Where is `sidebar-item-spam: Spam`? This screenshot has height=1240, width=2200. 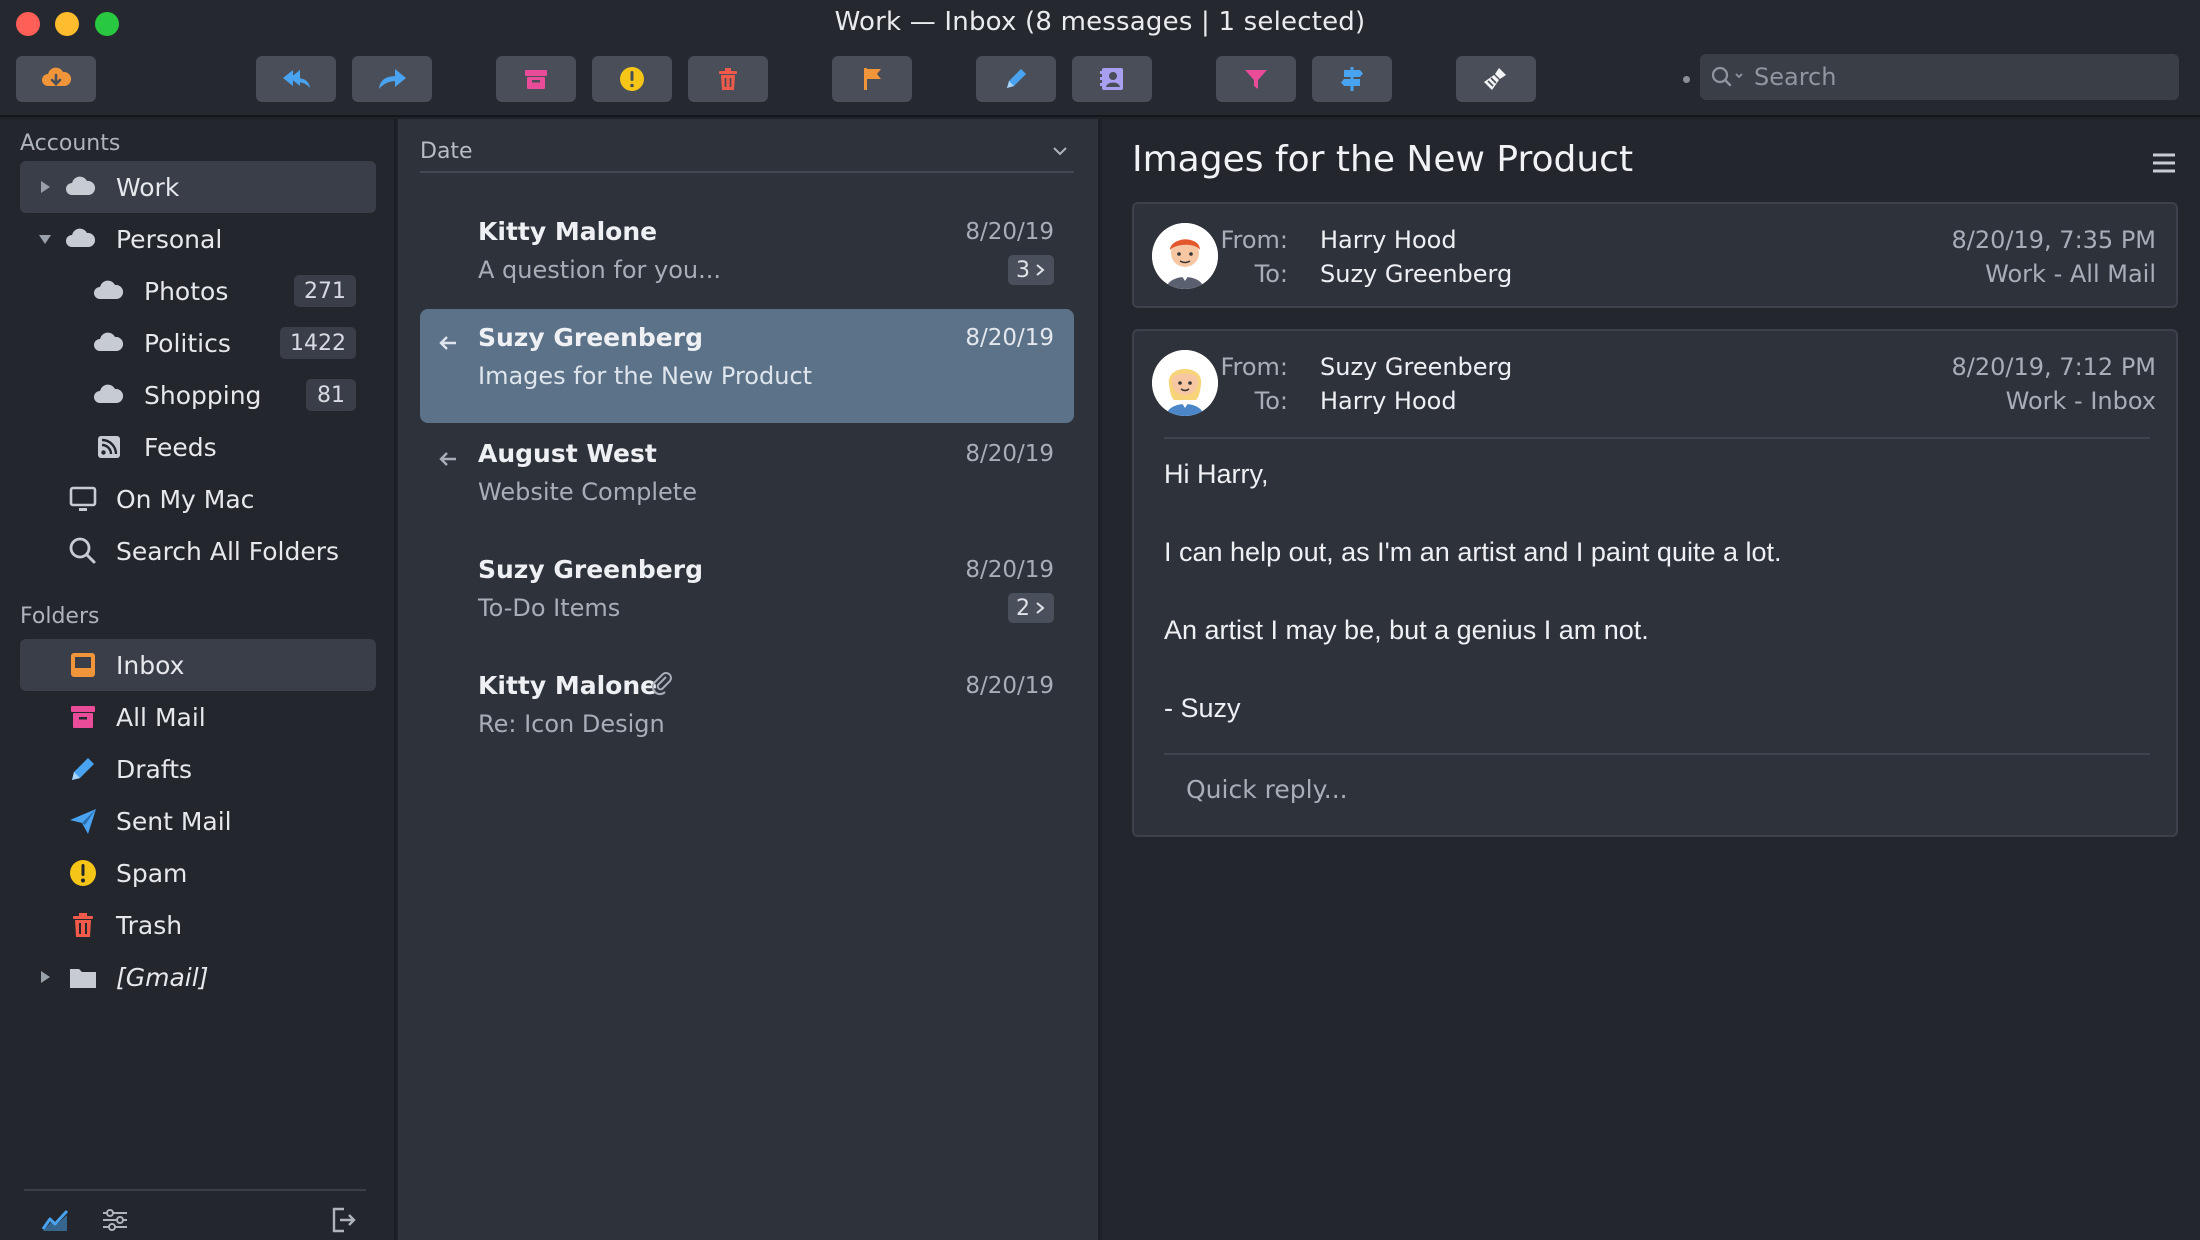
sidebar-item-spam: Spam is located at coordinates (198, 873).